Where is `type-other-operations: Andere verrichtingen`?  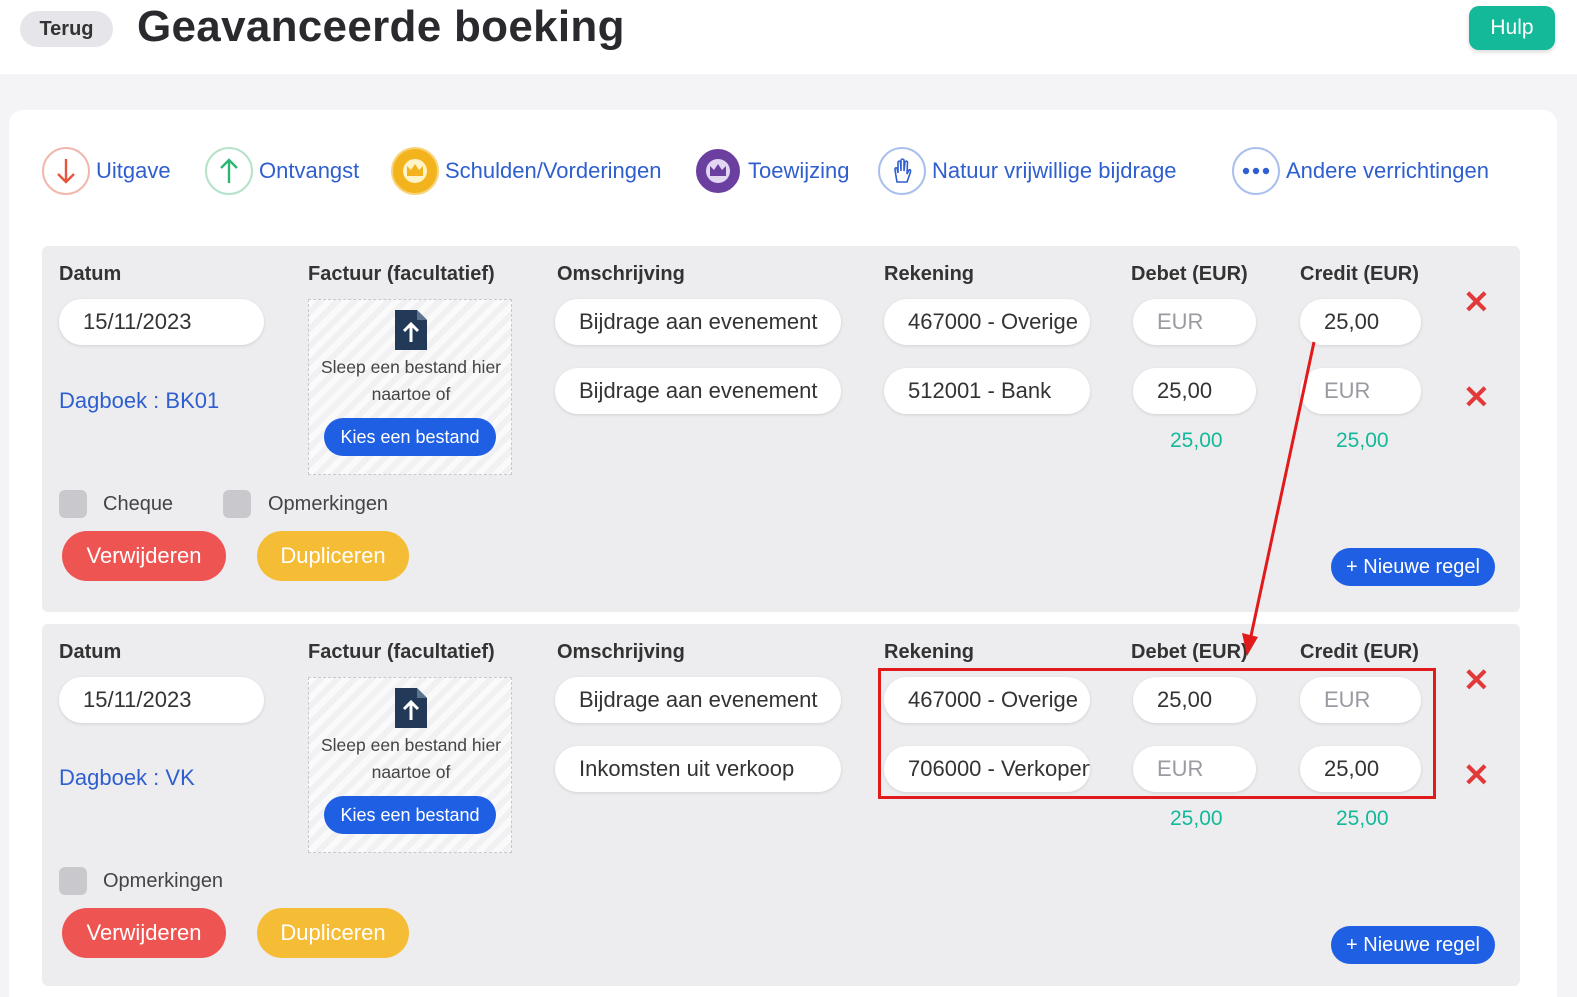 type-other-operations: Andere verrichtingen is located at coordinates (1360, 171).